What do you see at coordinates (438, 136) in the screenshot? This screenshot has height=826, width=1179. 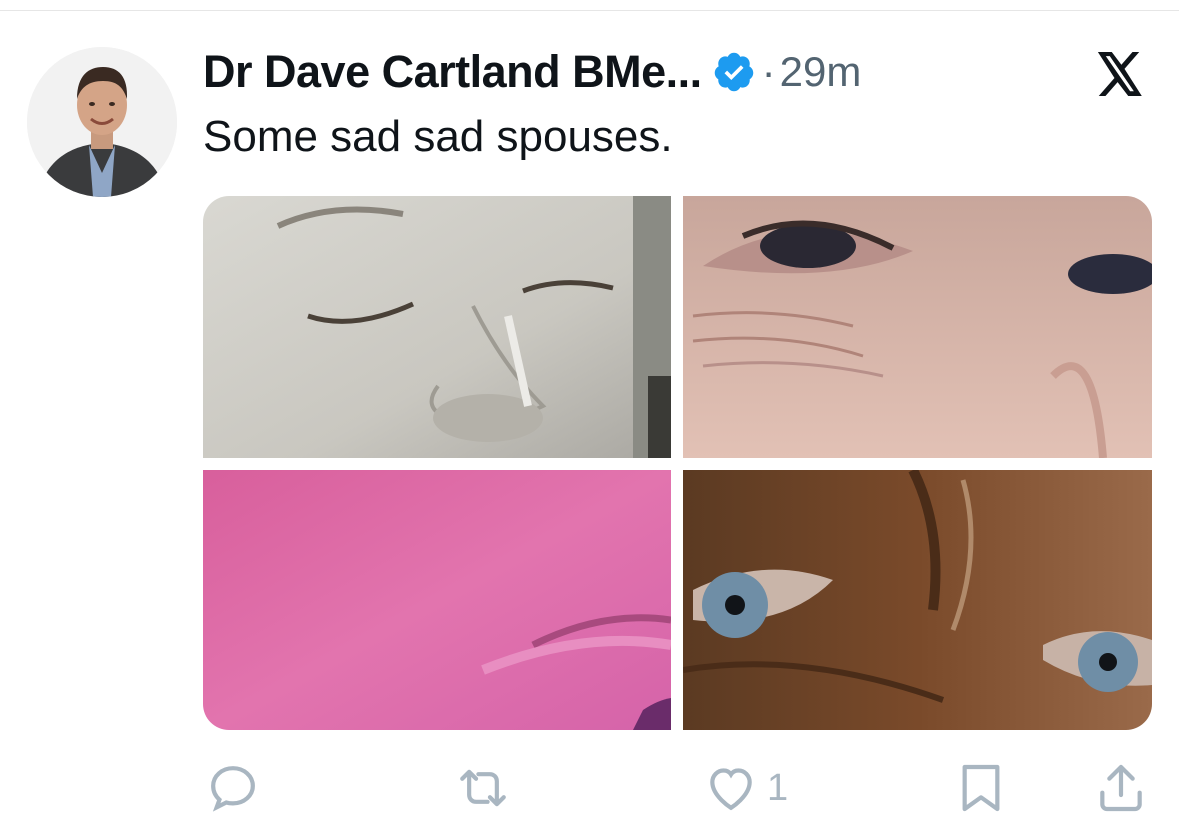 I see `tweet-text: Some sad sad spouses.` at bounding box center [438, 136].